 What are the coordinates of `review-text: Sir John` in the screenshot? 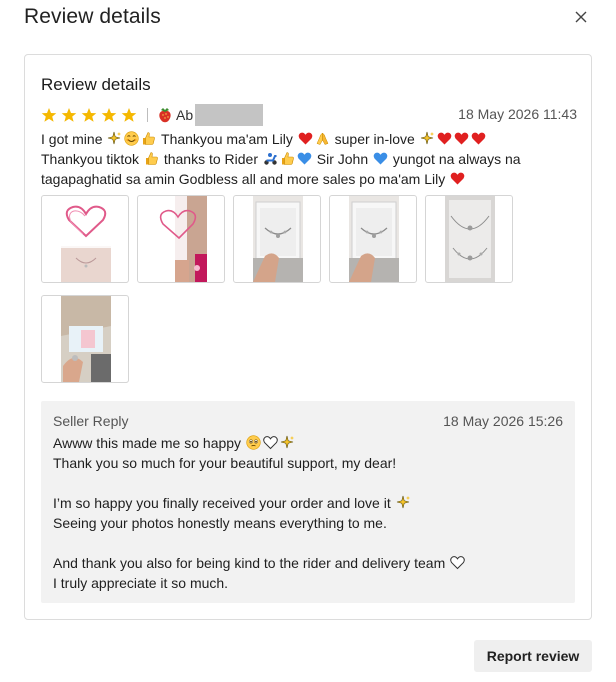 It's located at (342, 159).